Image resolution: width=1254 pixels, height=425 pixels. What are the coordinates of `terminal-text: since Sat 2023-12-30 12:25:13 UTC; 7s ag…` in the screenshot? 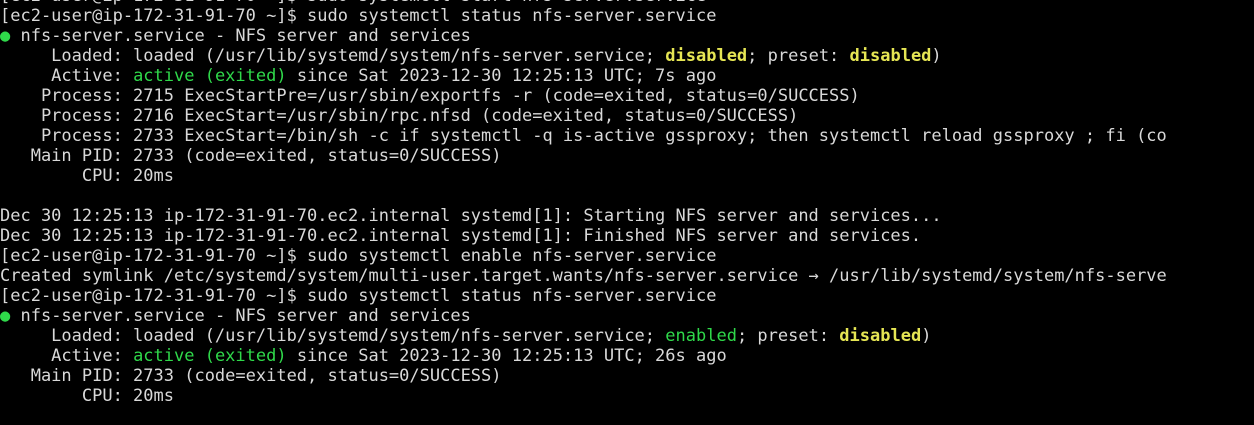 It's located at (501, 76).